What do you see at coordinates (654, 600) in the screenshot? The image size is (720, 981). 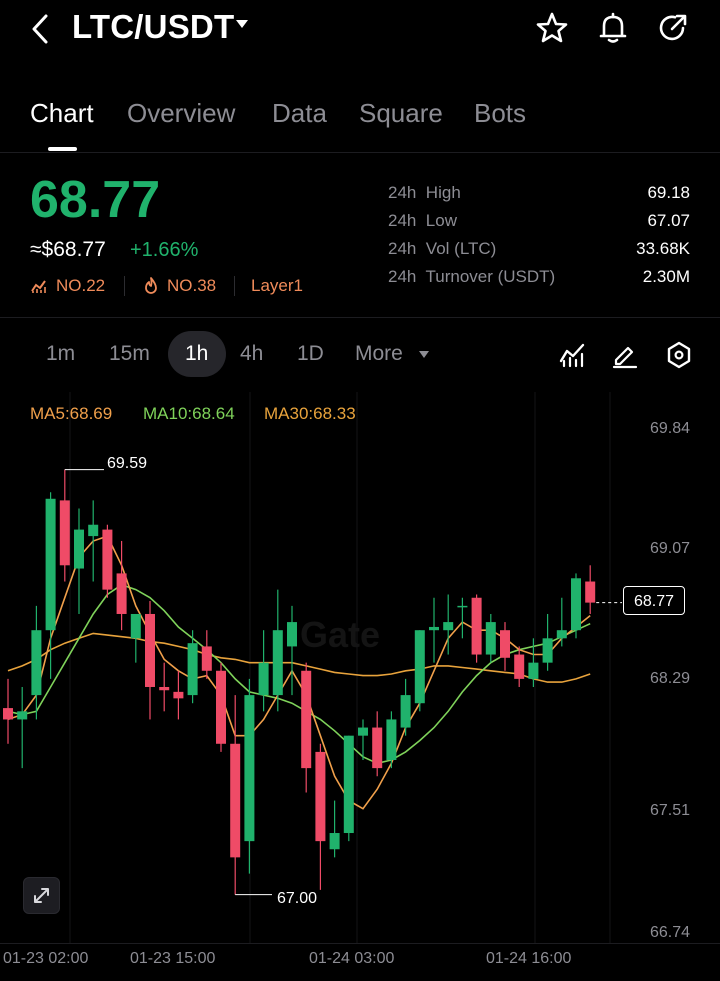 I see `last-price-marker: 68.77` at bounding box center [654, 600].